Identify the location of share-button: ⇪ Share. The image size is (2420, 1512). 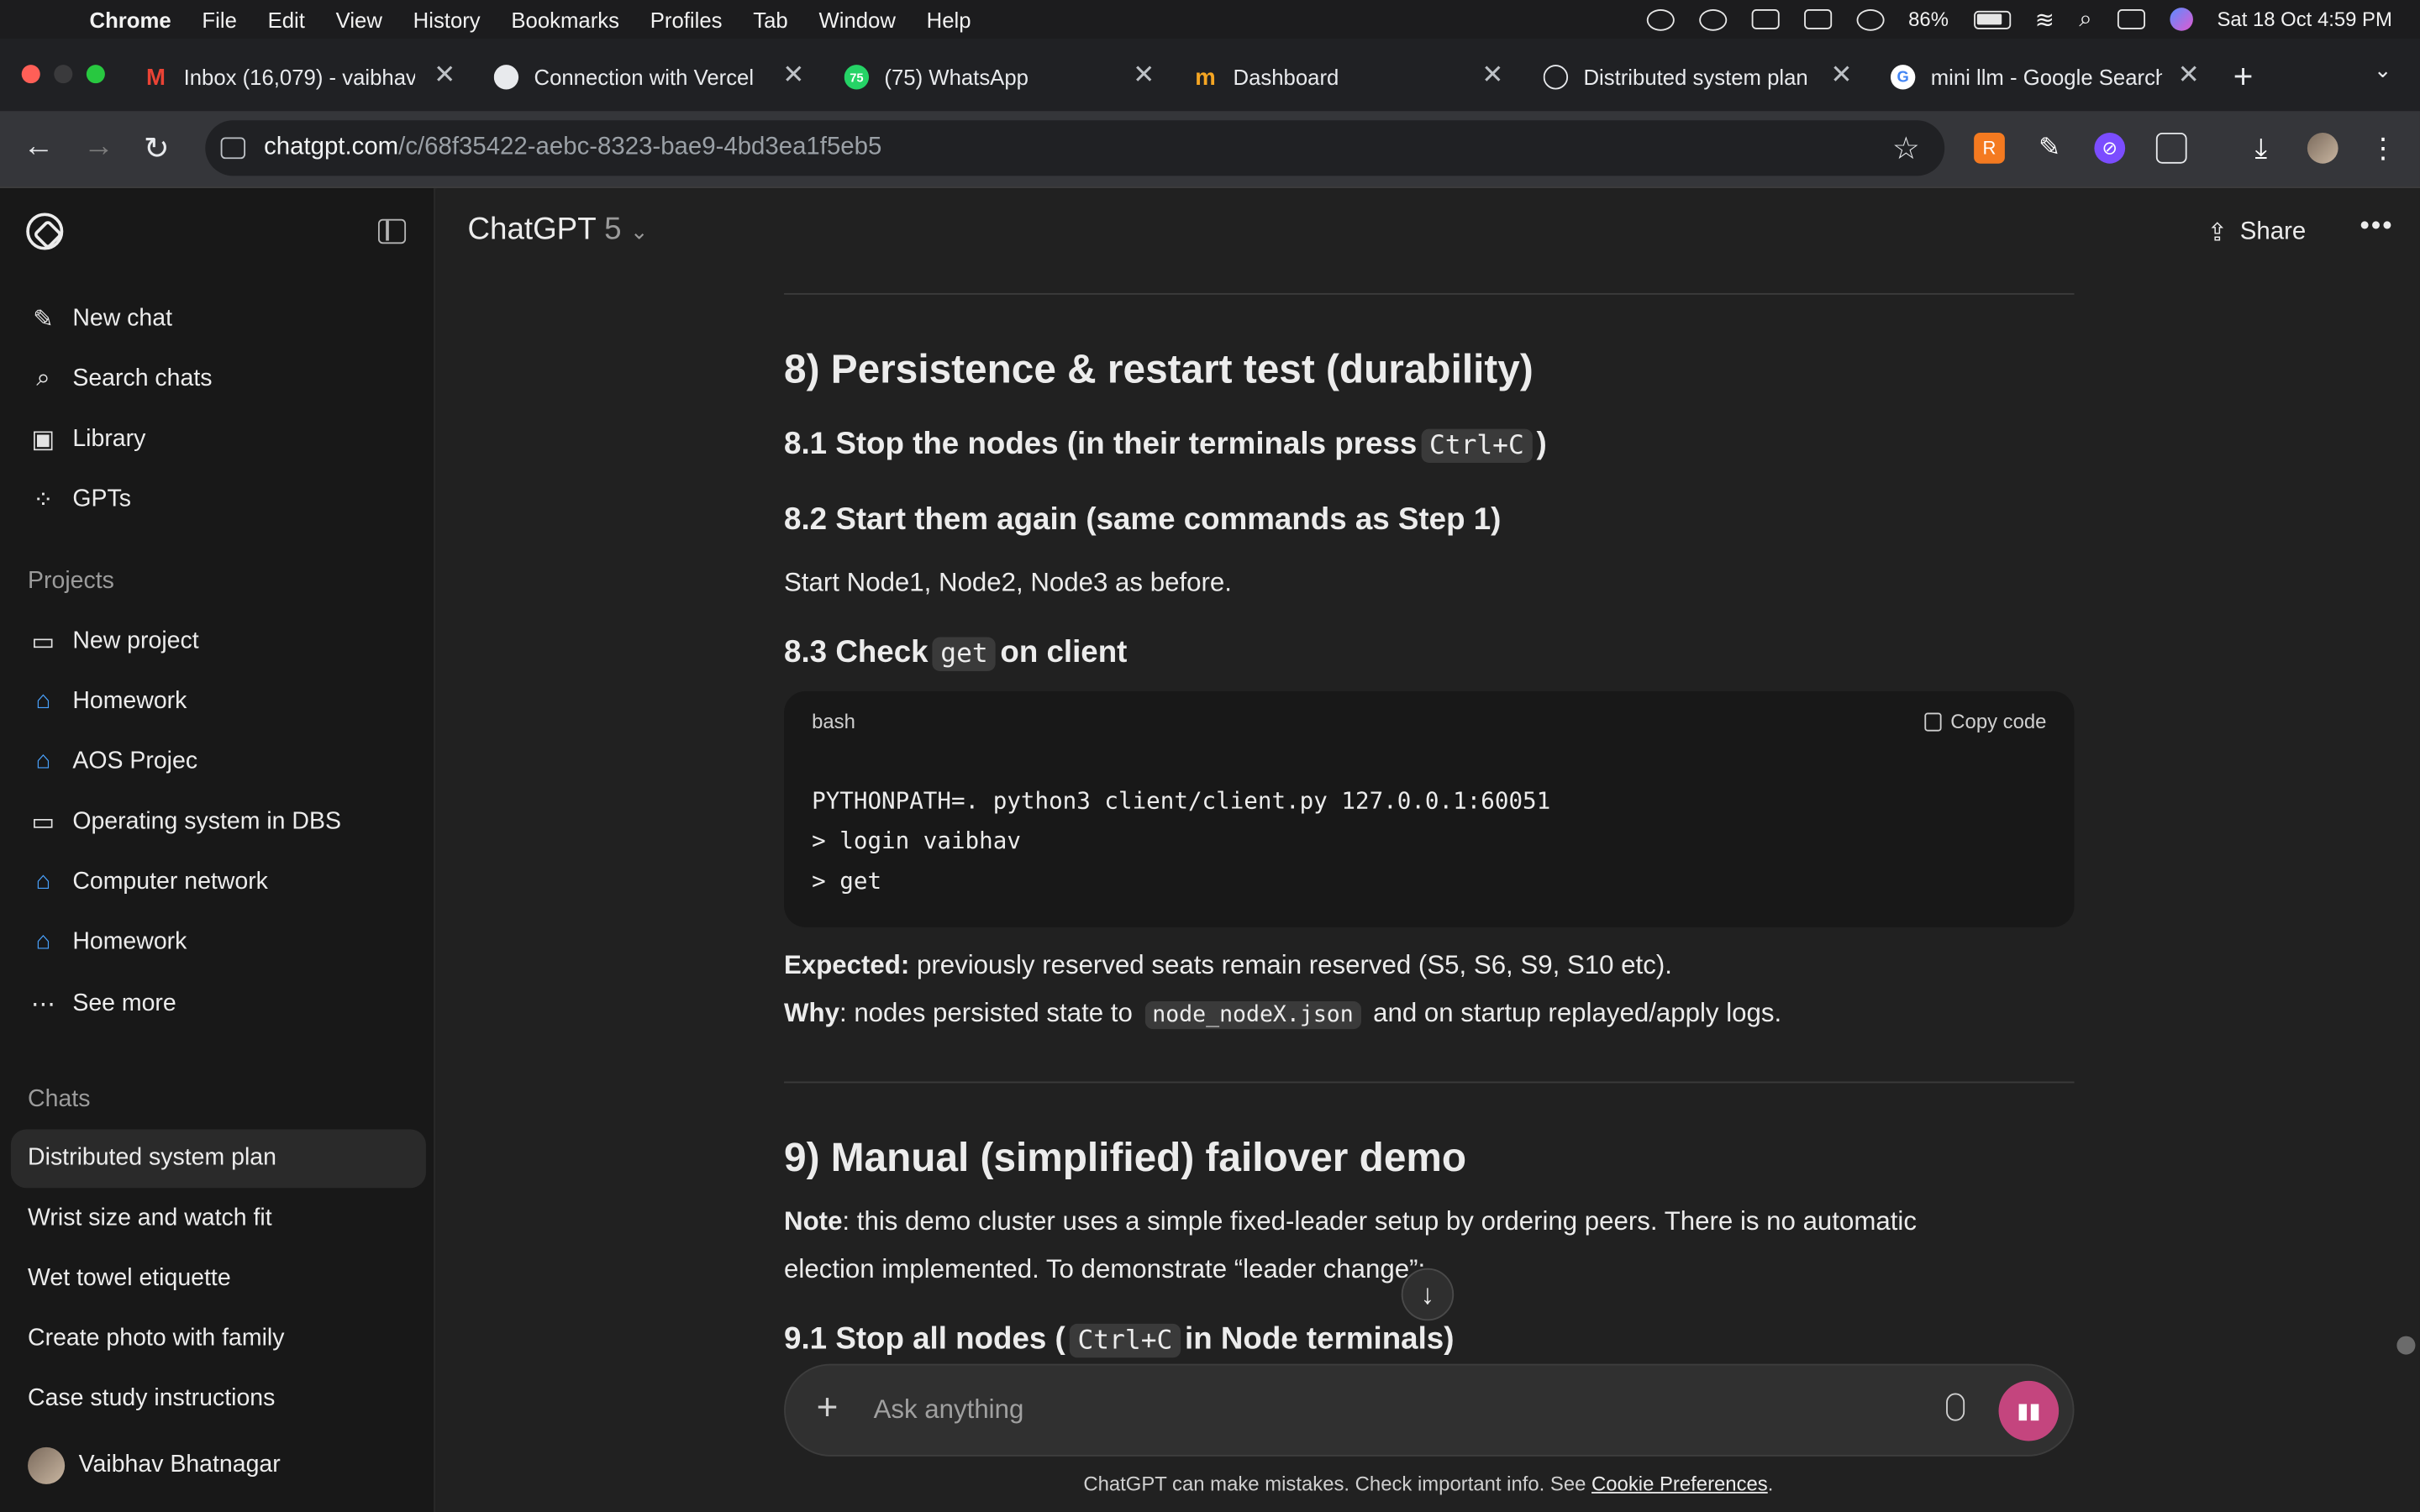
(2256, 233).